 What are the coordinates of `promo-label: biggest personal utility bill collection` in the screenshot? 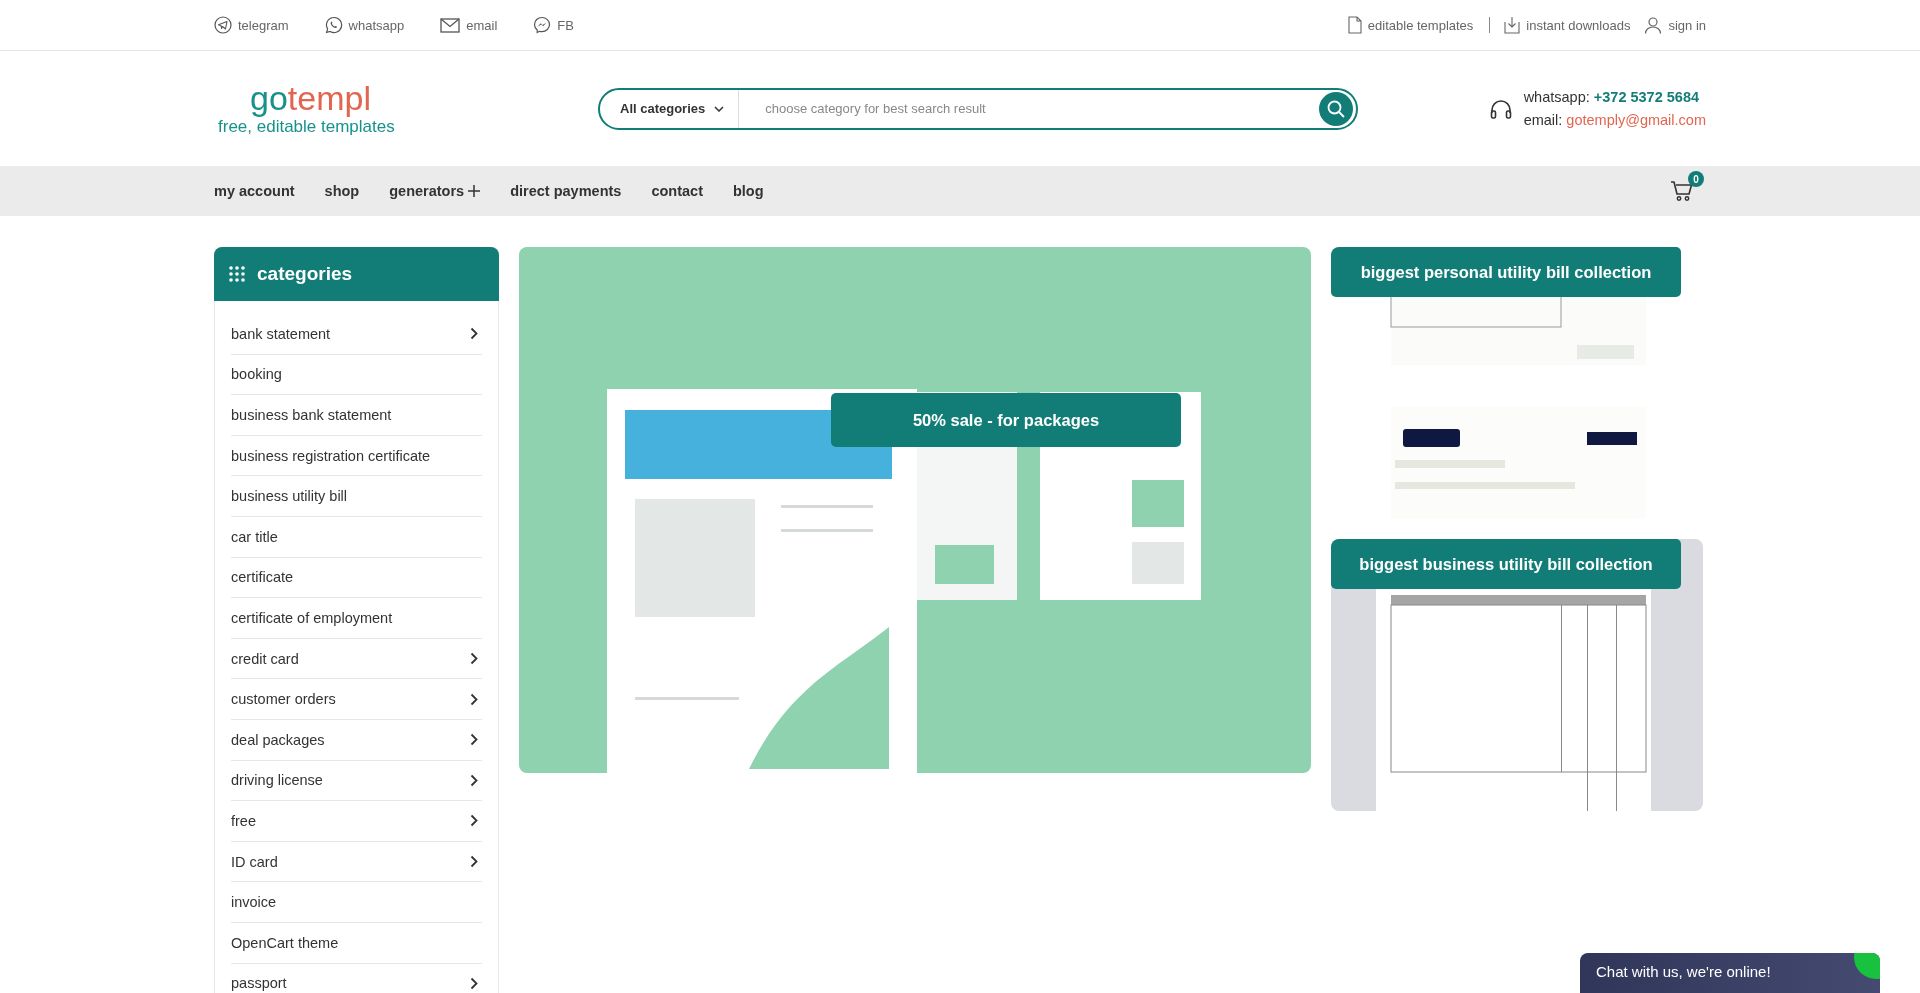 It's located at (1506, 272).